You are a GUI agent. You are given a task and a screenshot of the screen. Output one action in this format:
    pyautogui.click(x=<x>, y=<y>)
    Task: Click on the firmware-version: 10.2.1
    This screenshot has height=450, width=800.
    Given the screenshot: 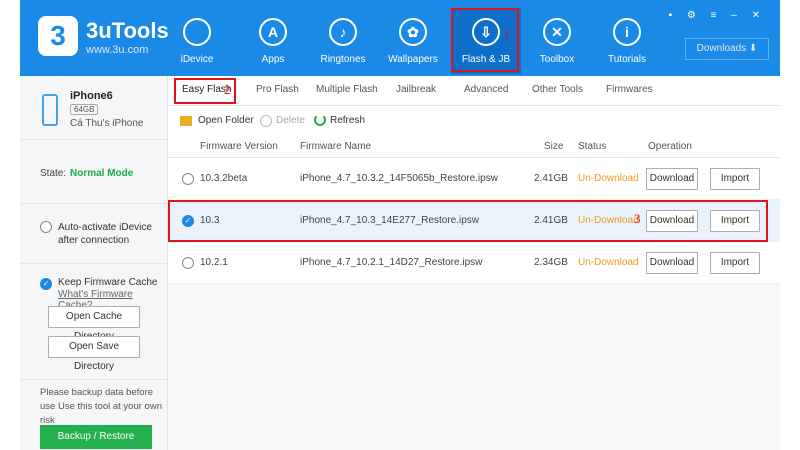 What is the action you would take?
    pyautogui.click(x=214, y=262)
    